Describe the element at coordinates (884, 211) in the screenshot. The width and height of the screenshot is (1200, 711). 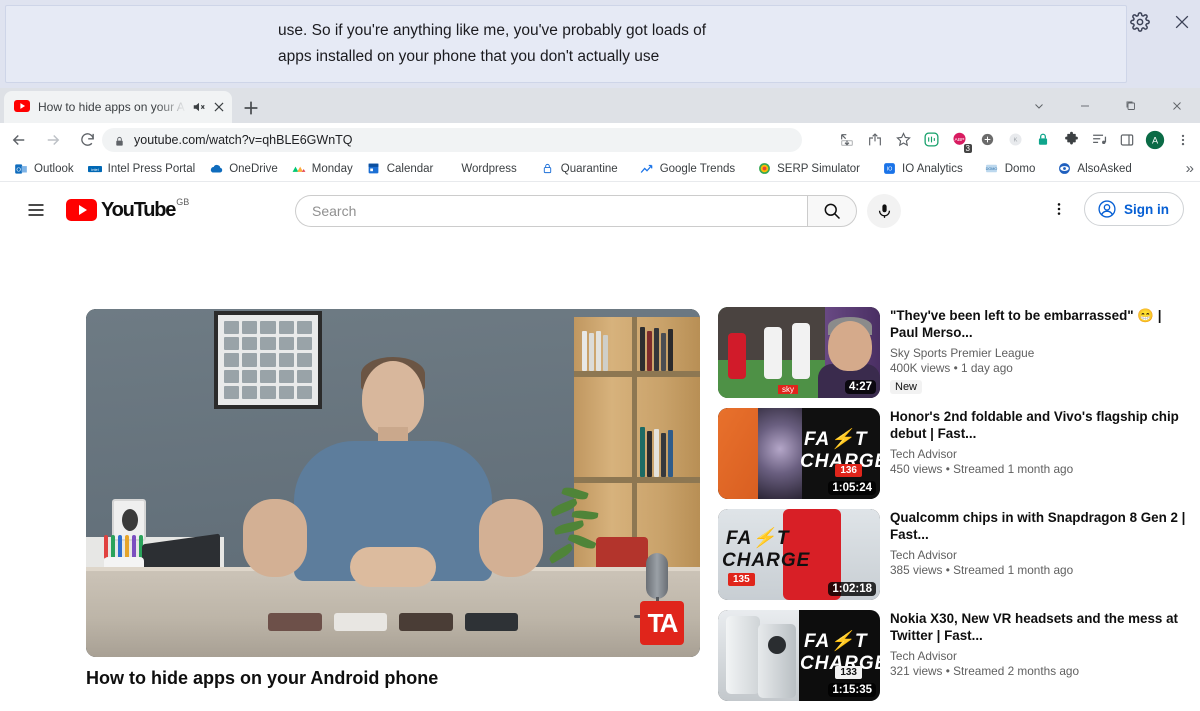
I see `microphone-icon` at that location.